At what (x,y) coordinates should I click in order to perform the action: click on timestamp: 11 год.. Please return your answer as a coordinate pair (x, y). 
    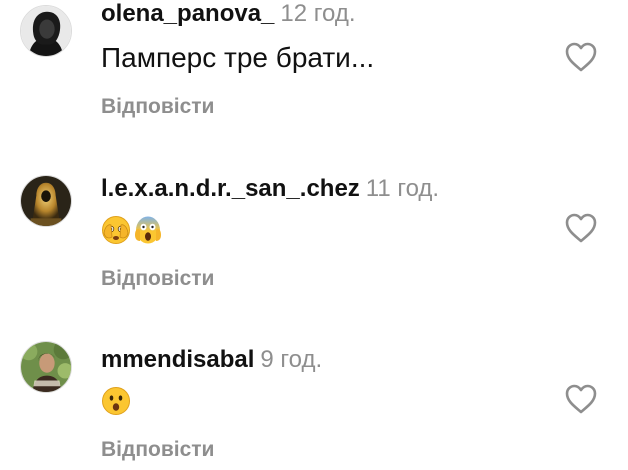
    Looking at the image, I should click on (402, 188).